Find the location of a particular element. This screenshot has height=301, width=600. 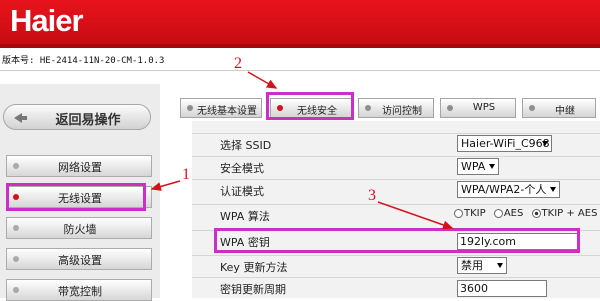

tab-bar: 无线基本设置 无线安全 访问控制 WPS 中继 is located at coordinates (388, 107).